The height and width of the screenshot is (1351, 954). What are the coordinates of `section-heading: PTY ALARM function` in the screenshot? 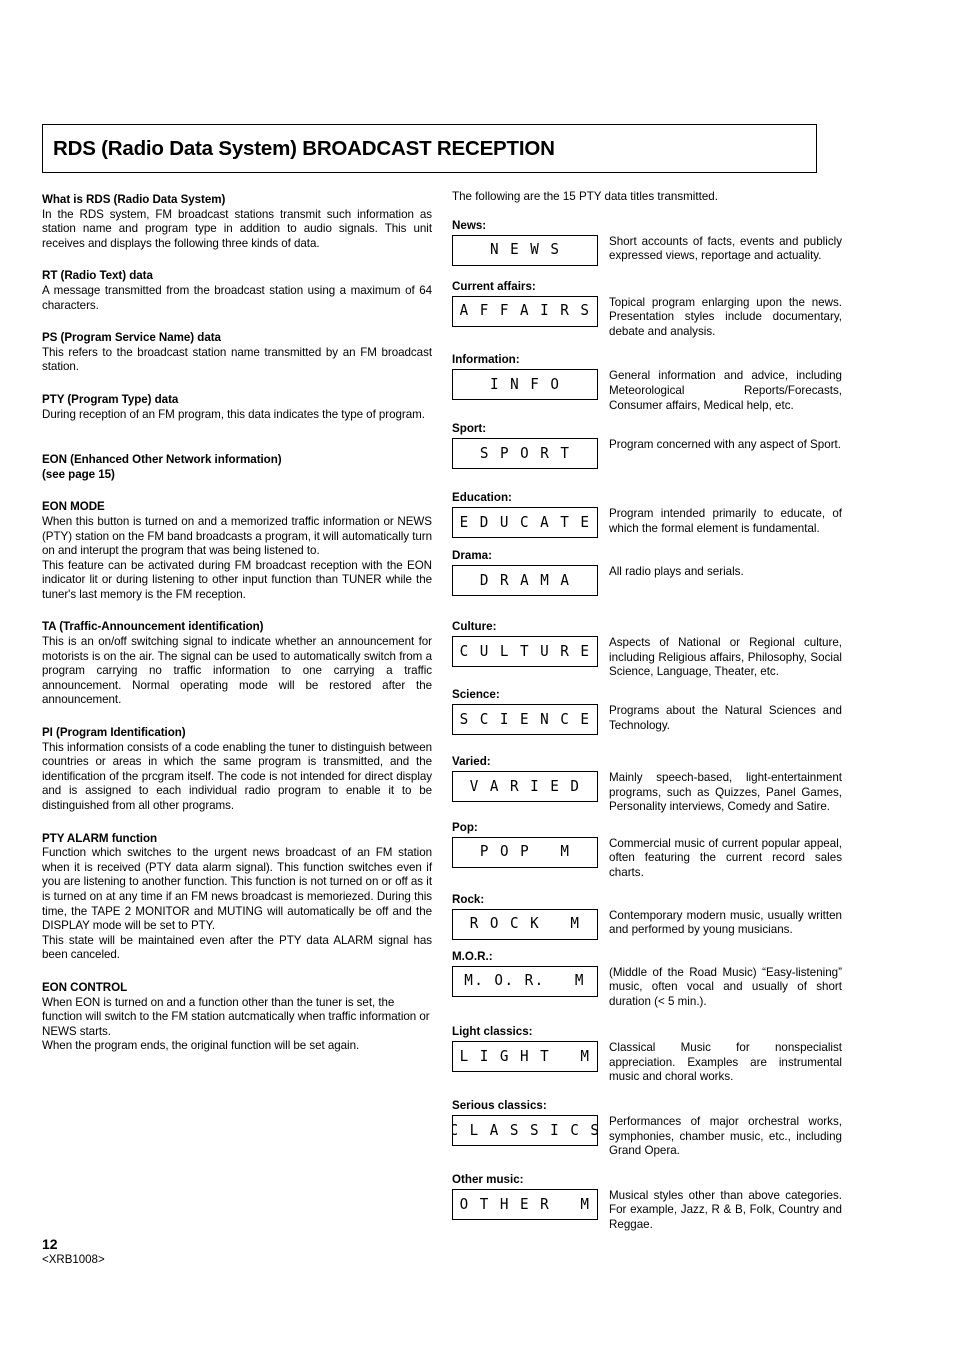 It's located at (100, 838).